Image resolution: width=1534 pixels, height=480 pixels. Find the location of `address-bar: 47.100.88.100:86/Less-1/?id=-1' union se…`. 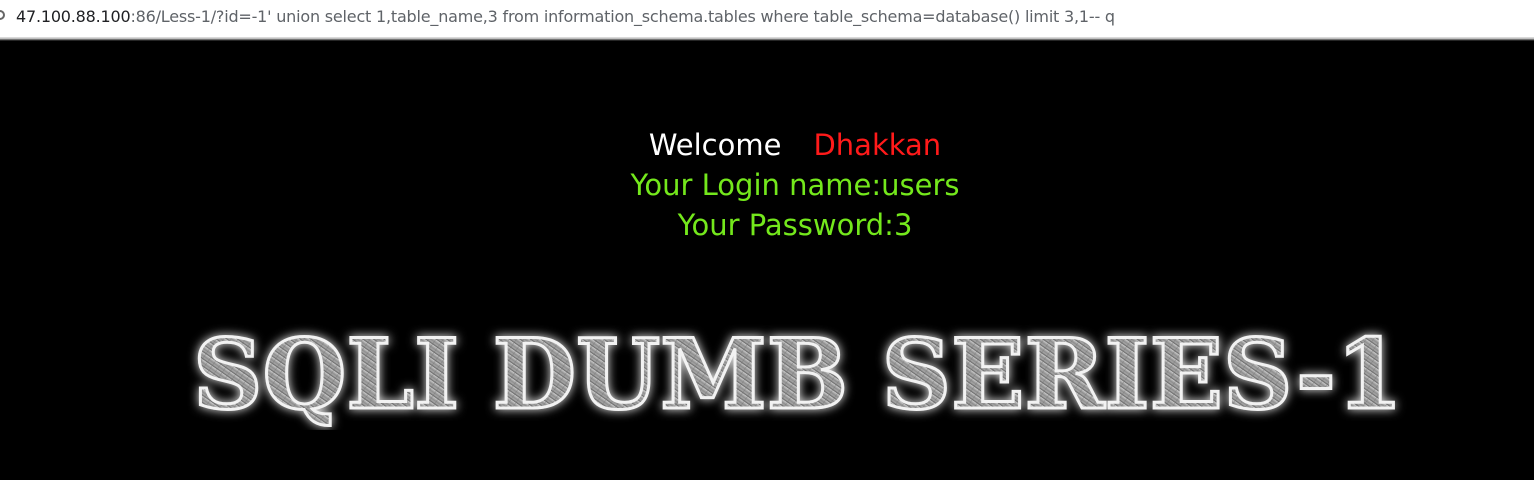

address-bar: 47.100.88.100:86/Less-1/?id=-1' union se… is located at coordinates (767, 19).